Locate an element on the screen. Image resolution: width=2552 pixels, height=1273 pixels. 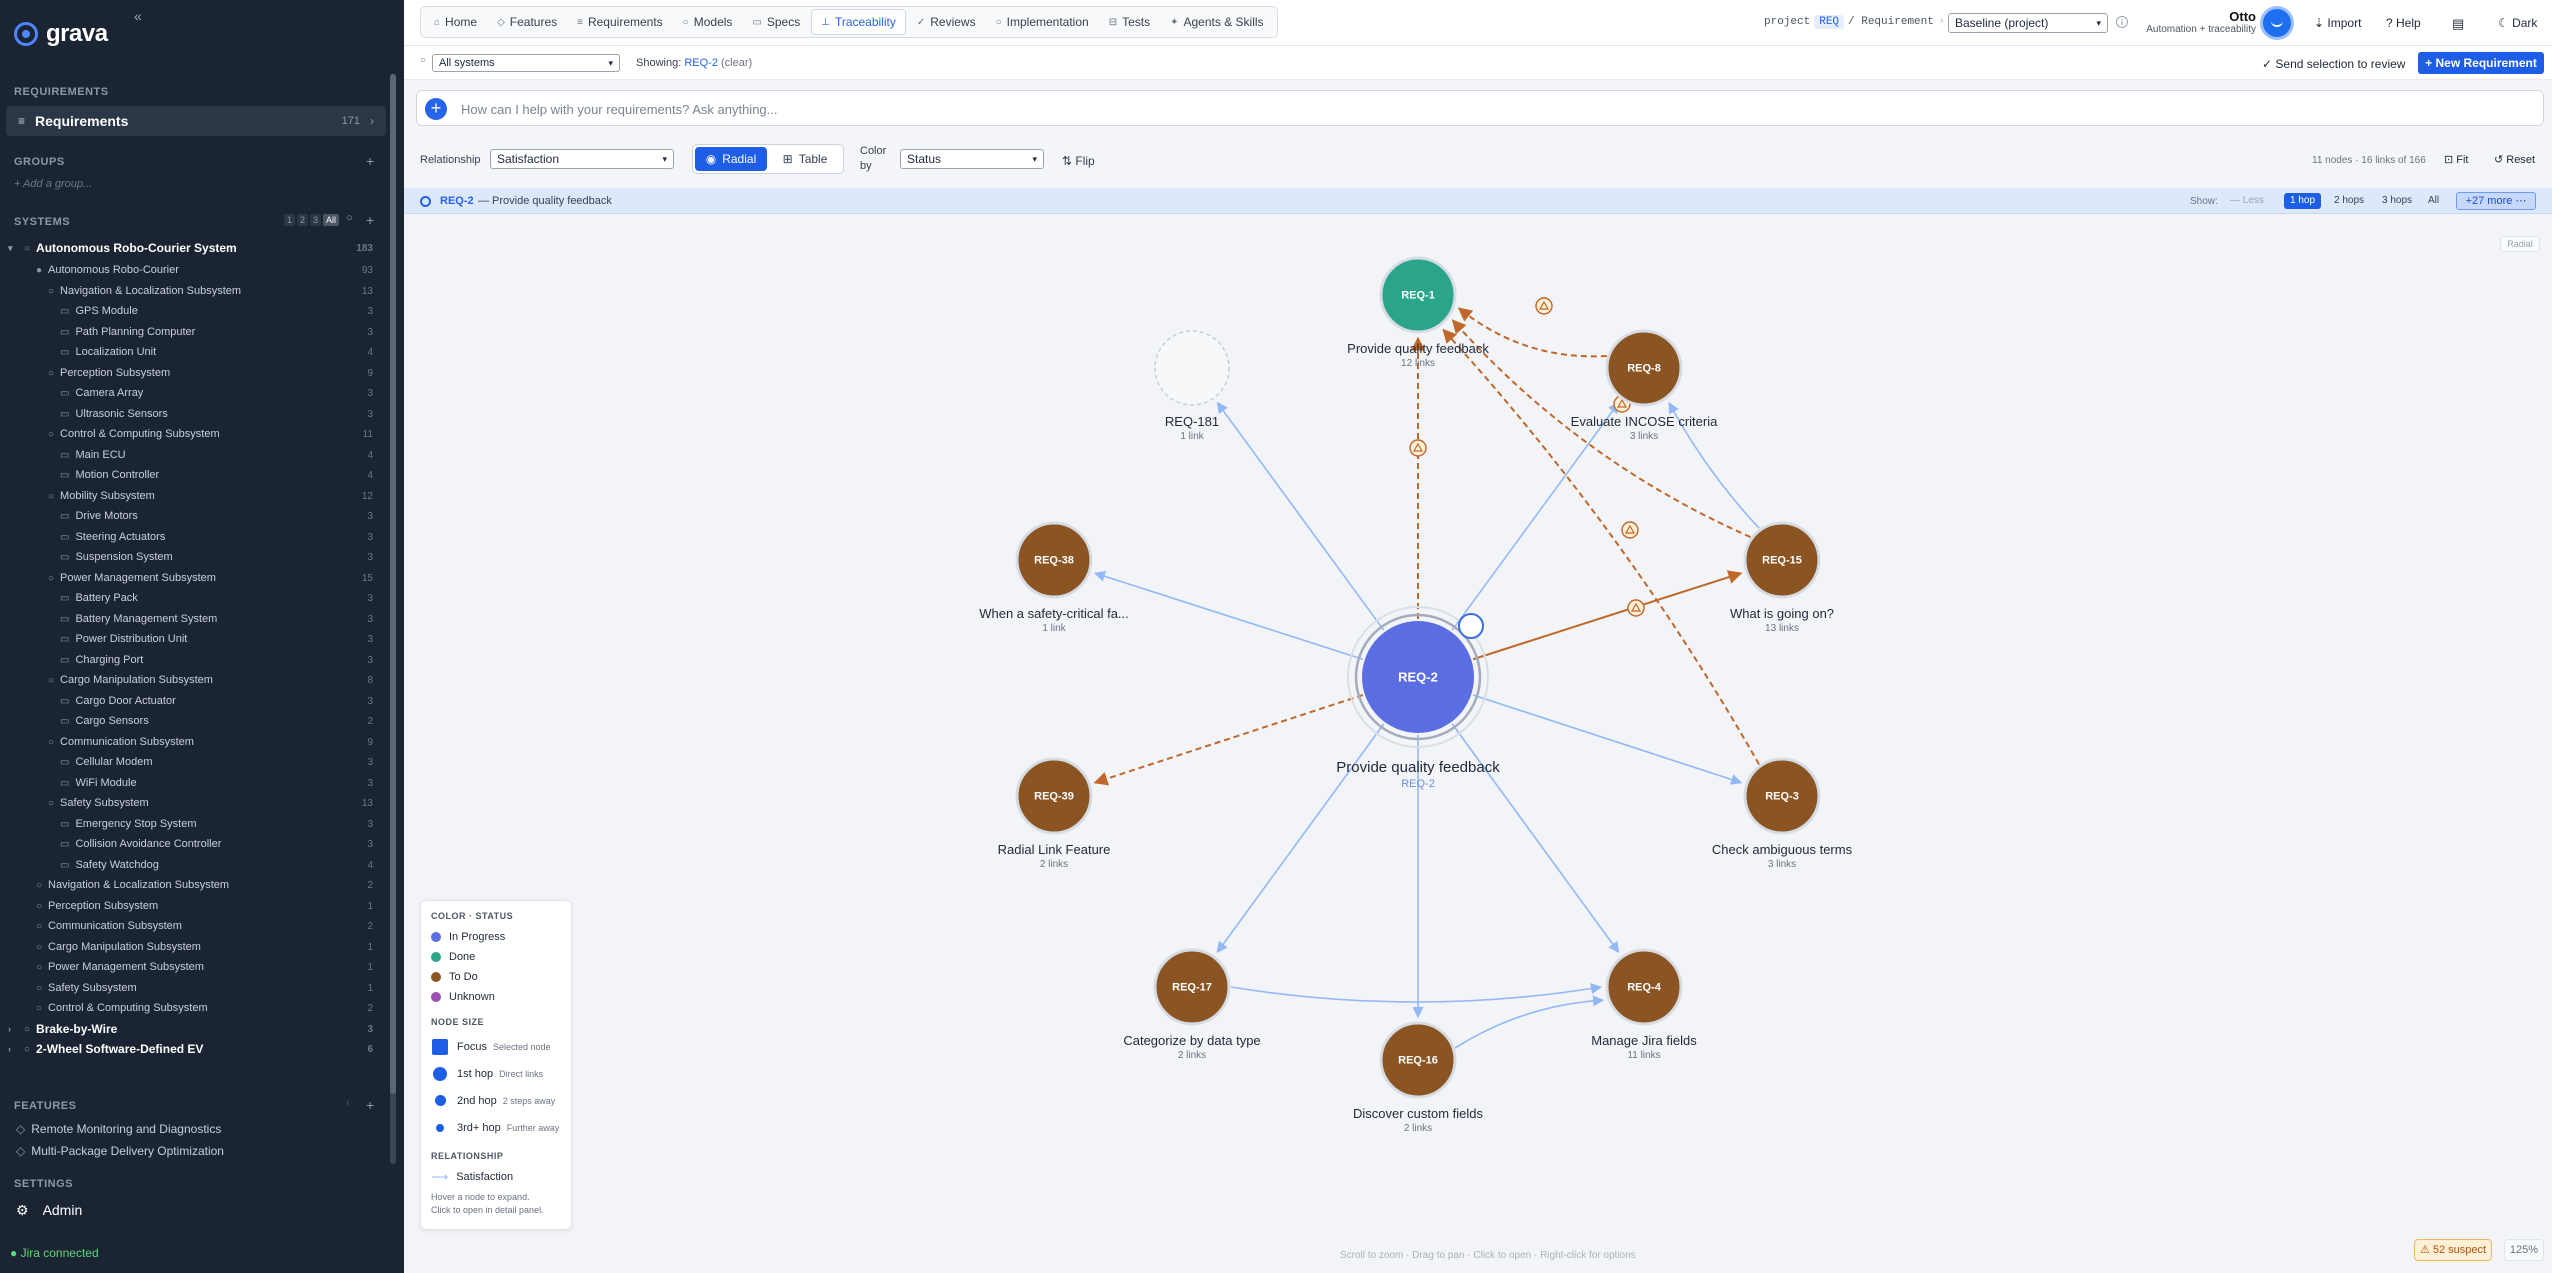
avatar is located at coordinates (2277, 23).